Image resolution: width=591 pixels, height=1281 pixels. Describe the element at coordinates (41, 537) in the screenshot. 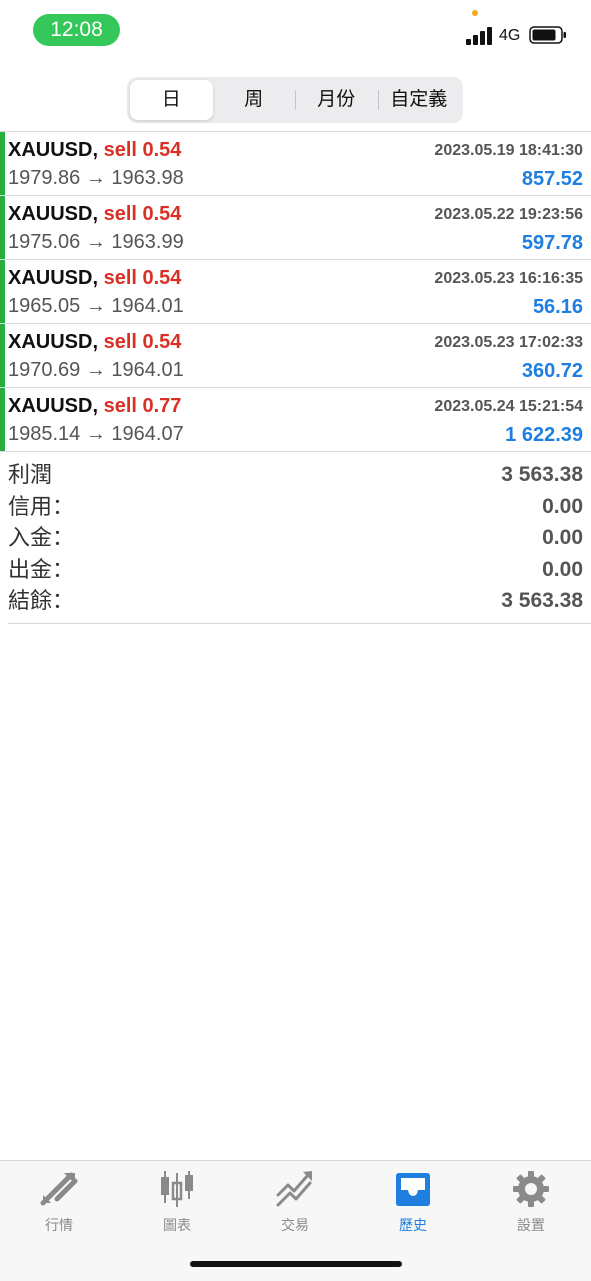

I see `summary-label: 入金：` at that location.